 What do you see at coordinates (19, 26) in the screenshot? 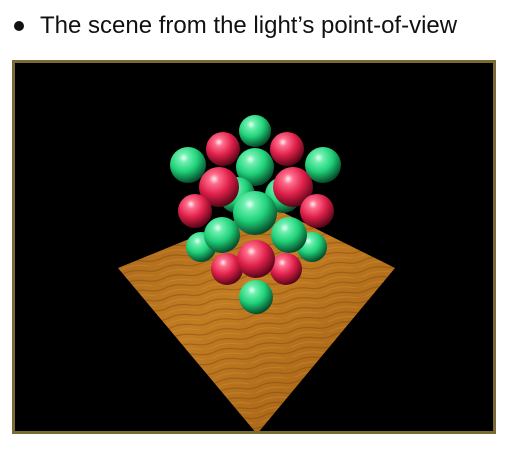
I see `bullet-dot-icon` at bounding box center [19, 26].